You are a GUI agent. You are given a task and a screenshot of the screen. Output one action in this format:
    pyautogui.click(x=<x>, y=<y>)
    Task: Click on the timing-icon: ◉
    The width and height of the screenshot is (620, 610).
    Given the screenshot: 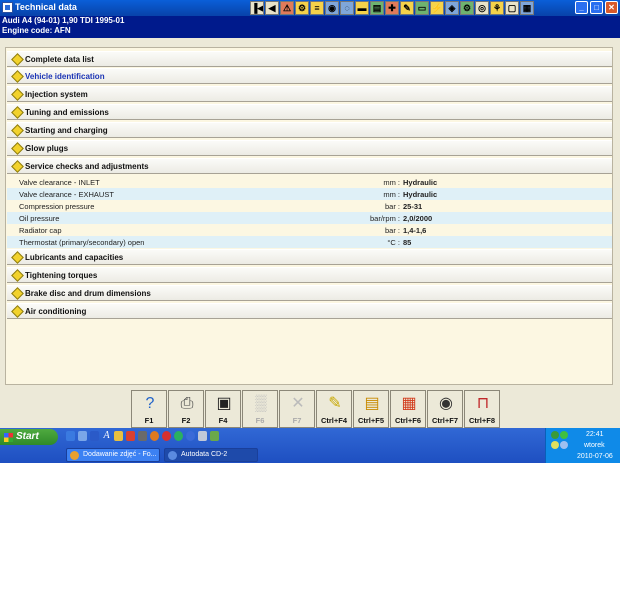 What is the action you would take?
    pyautogui.click(x=332, y=8)
    